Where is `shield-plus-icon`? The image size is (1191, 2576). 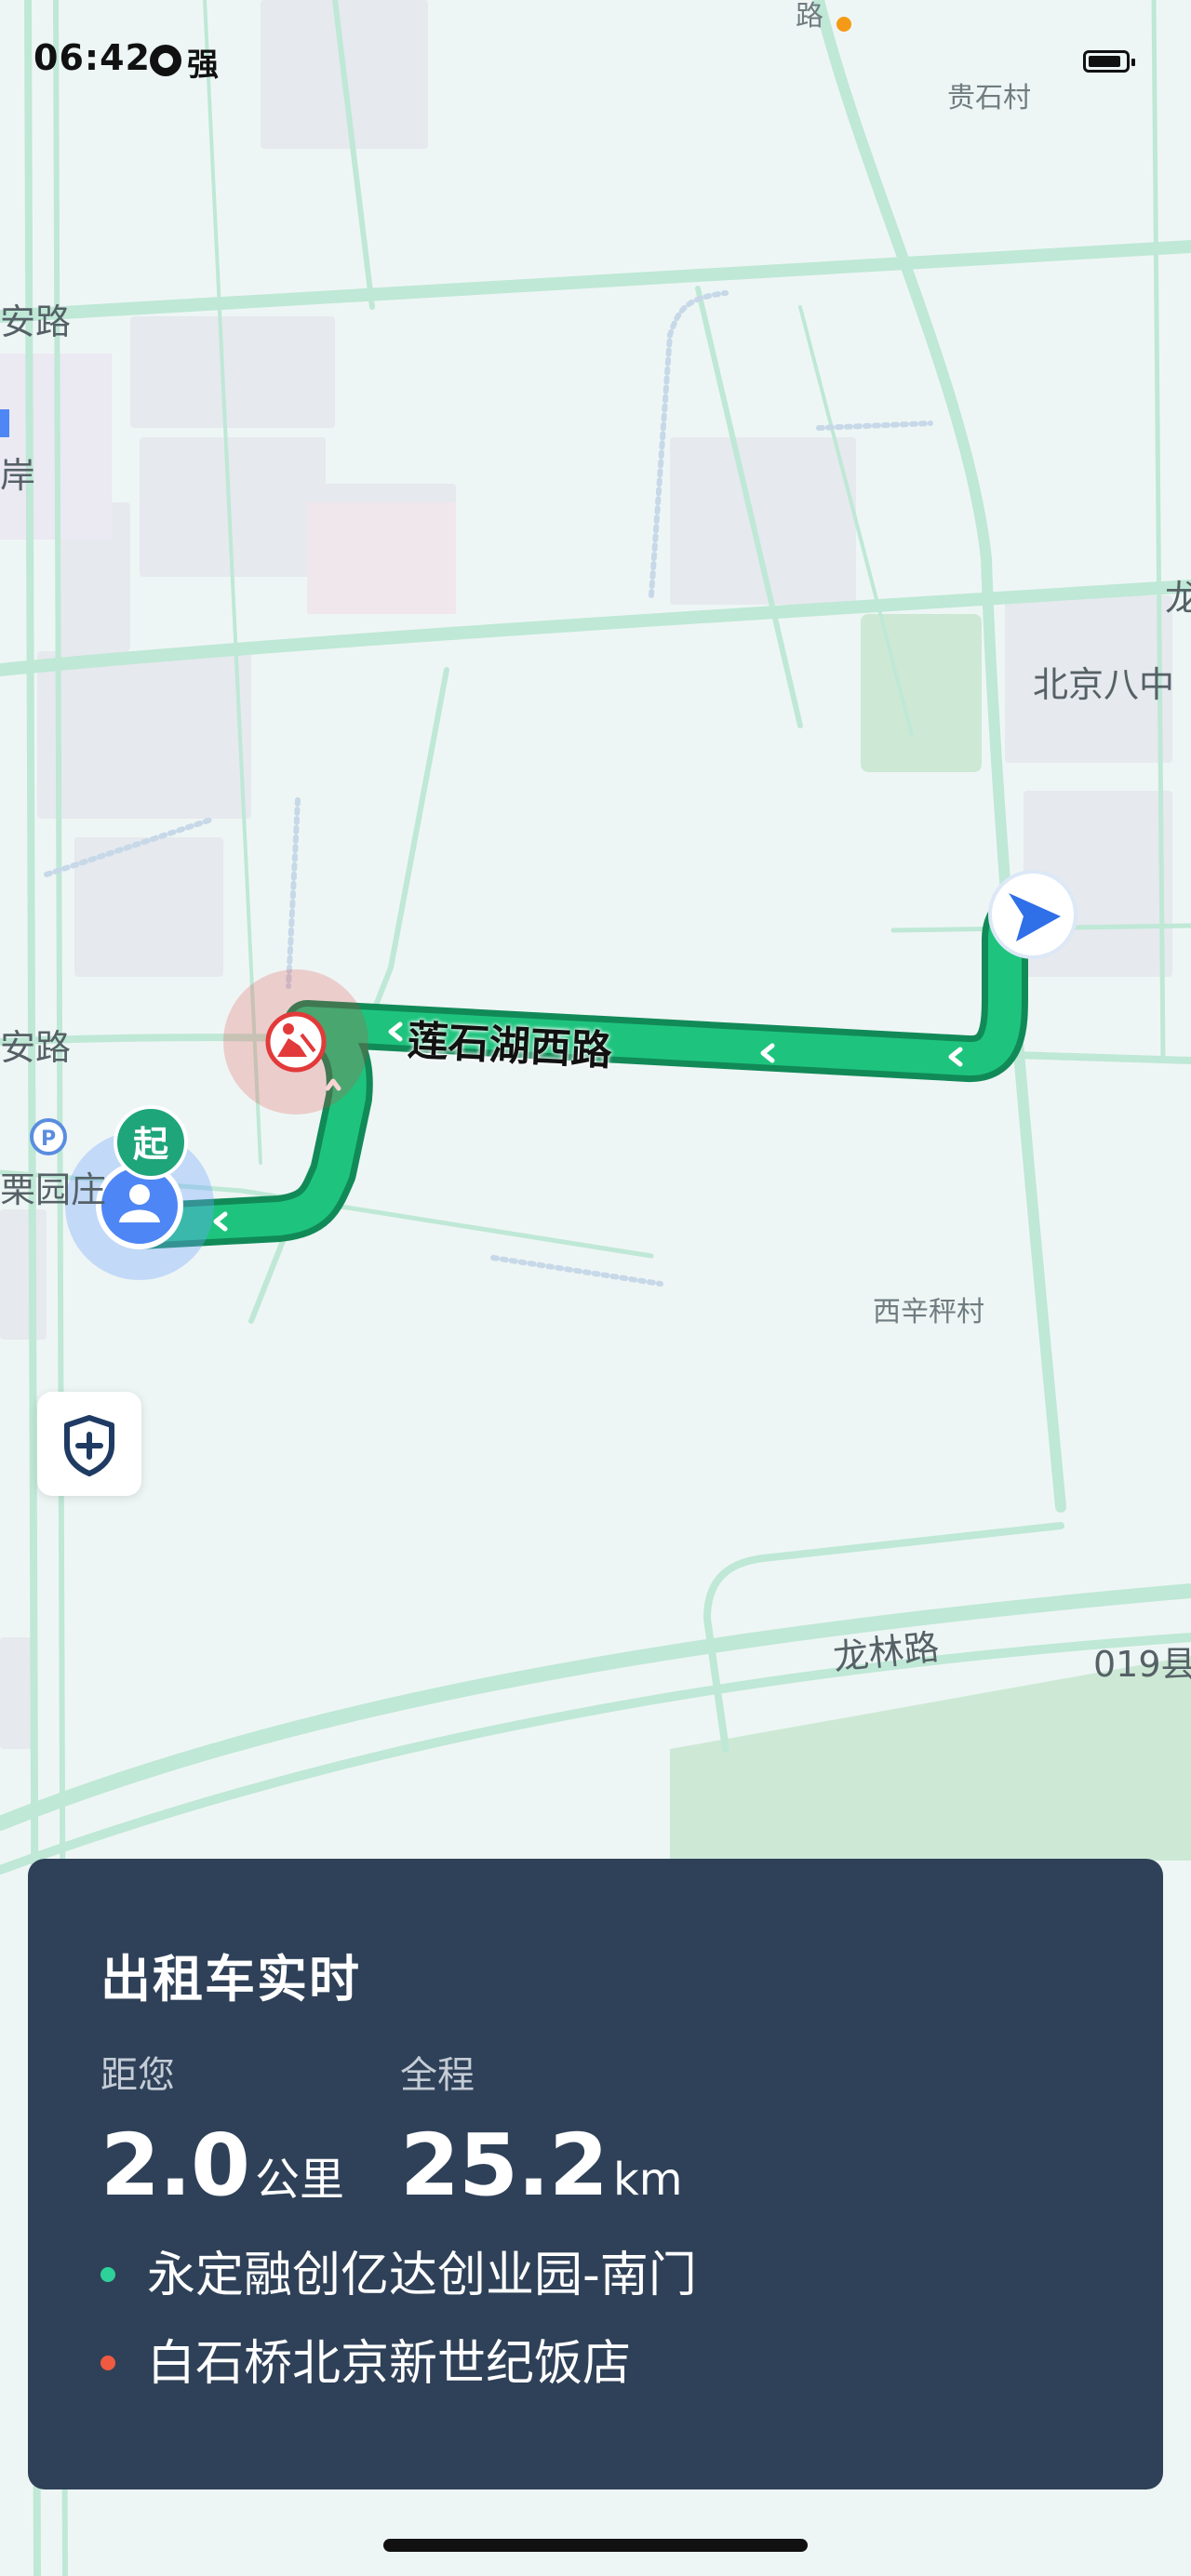
shield-plus-icon is located at coordinates (89, 1445).